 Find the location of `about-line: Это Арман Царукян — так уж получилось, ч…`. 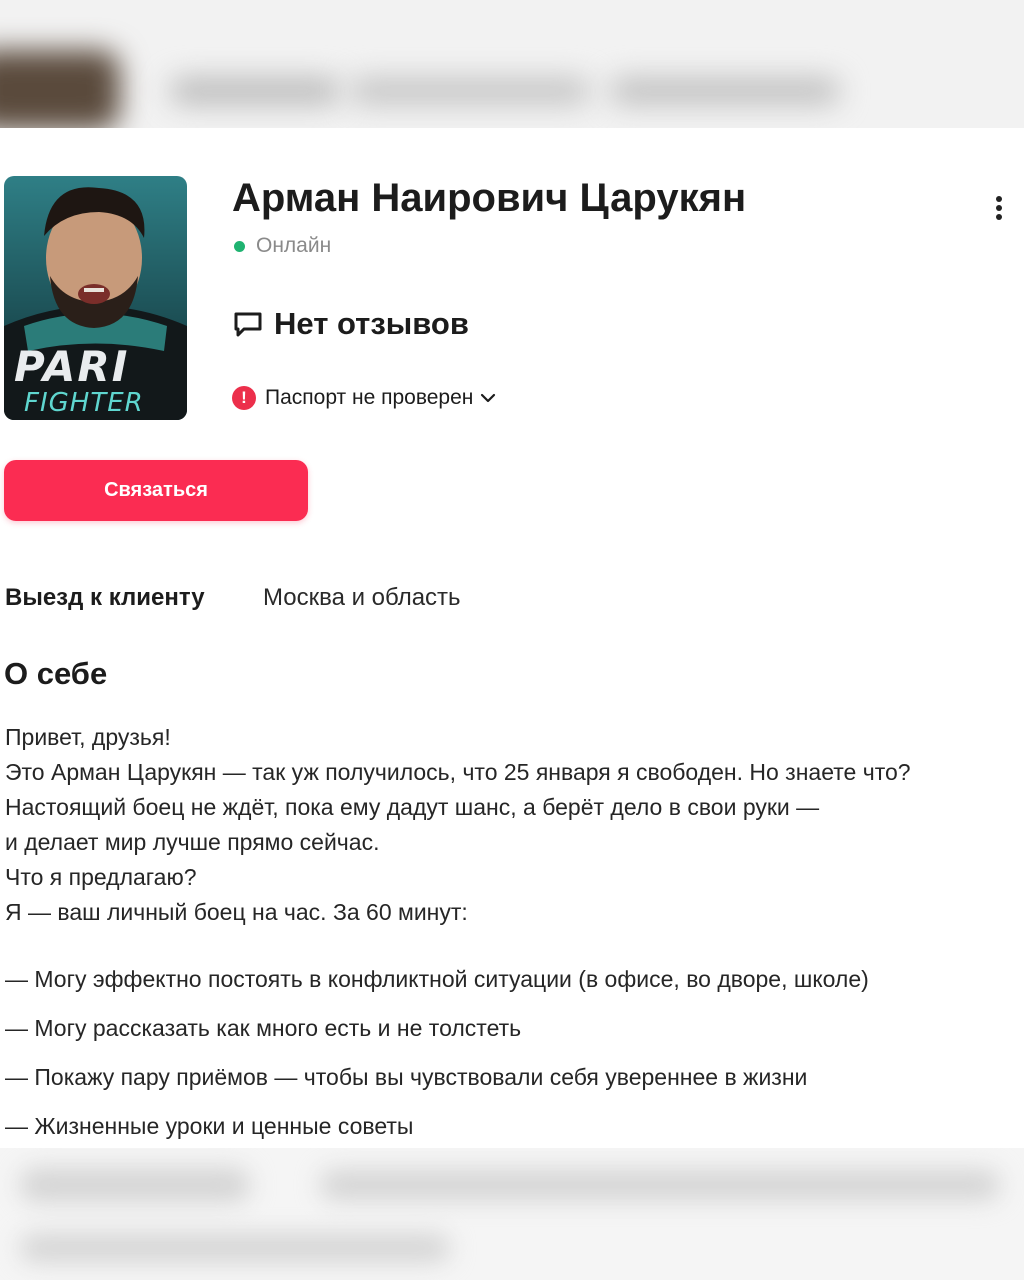

about-line: Это Арман Царукян — так уж получилось, ч… is located at coordinates (458, 772).